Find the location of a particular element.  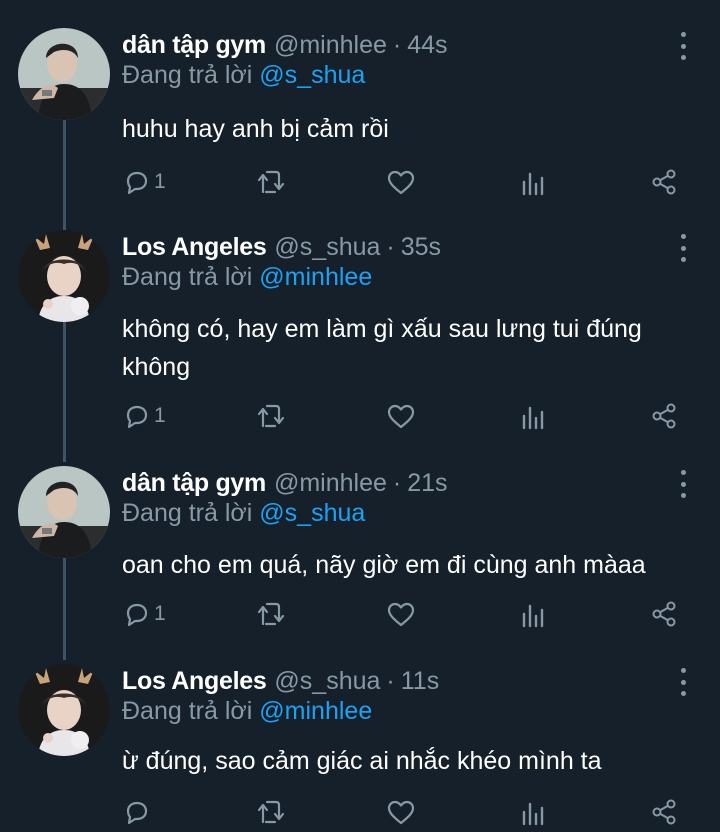

tweet-header: Los Angeles @s_shua · 35s is located at coordinates (281, 247).